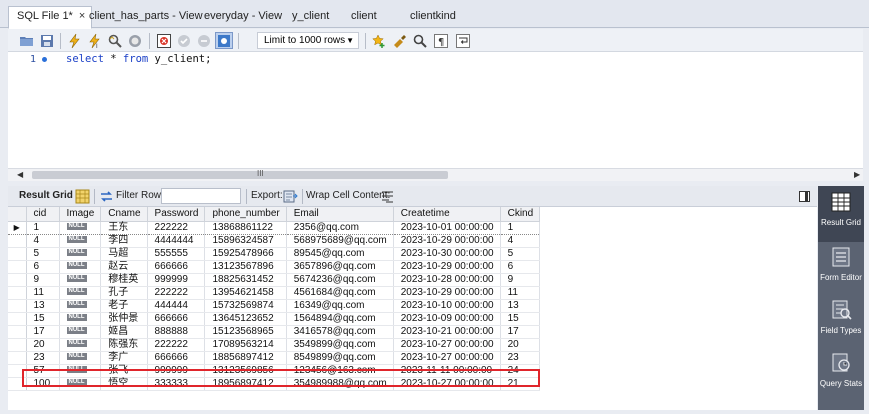 The width and height of the screenshot is (869, 414). Describe the element at coordinates (841, 269) in the screenshot. I see `side-form-editor: Form Editor` at that location.